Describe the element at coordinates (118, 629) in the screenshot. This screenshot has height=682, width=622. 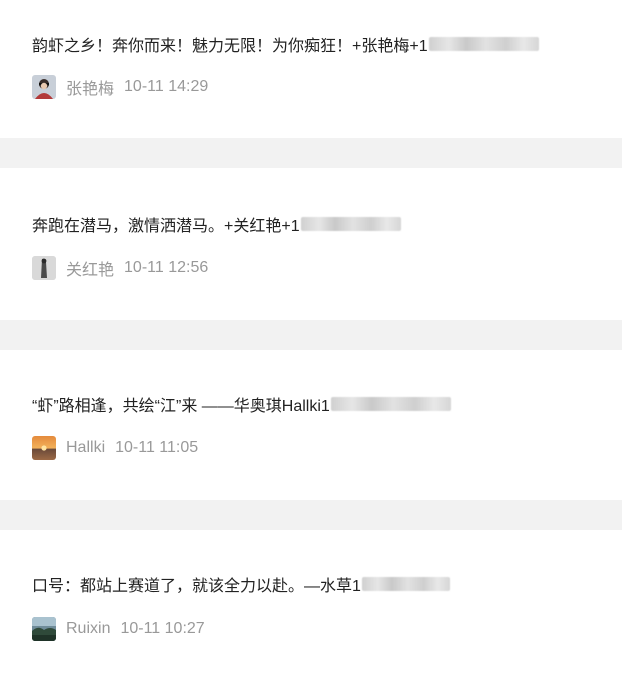
I see `post-meta: Ruixin 10-11 10:27` at that location.